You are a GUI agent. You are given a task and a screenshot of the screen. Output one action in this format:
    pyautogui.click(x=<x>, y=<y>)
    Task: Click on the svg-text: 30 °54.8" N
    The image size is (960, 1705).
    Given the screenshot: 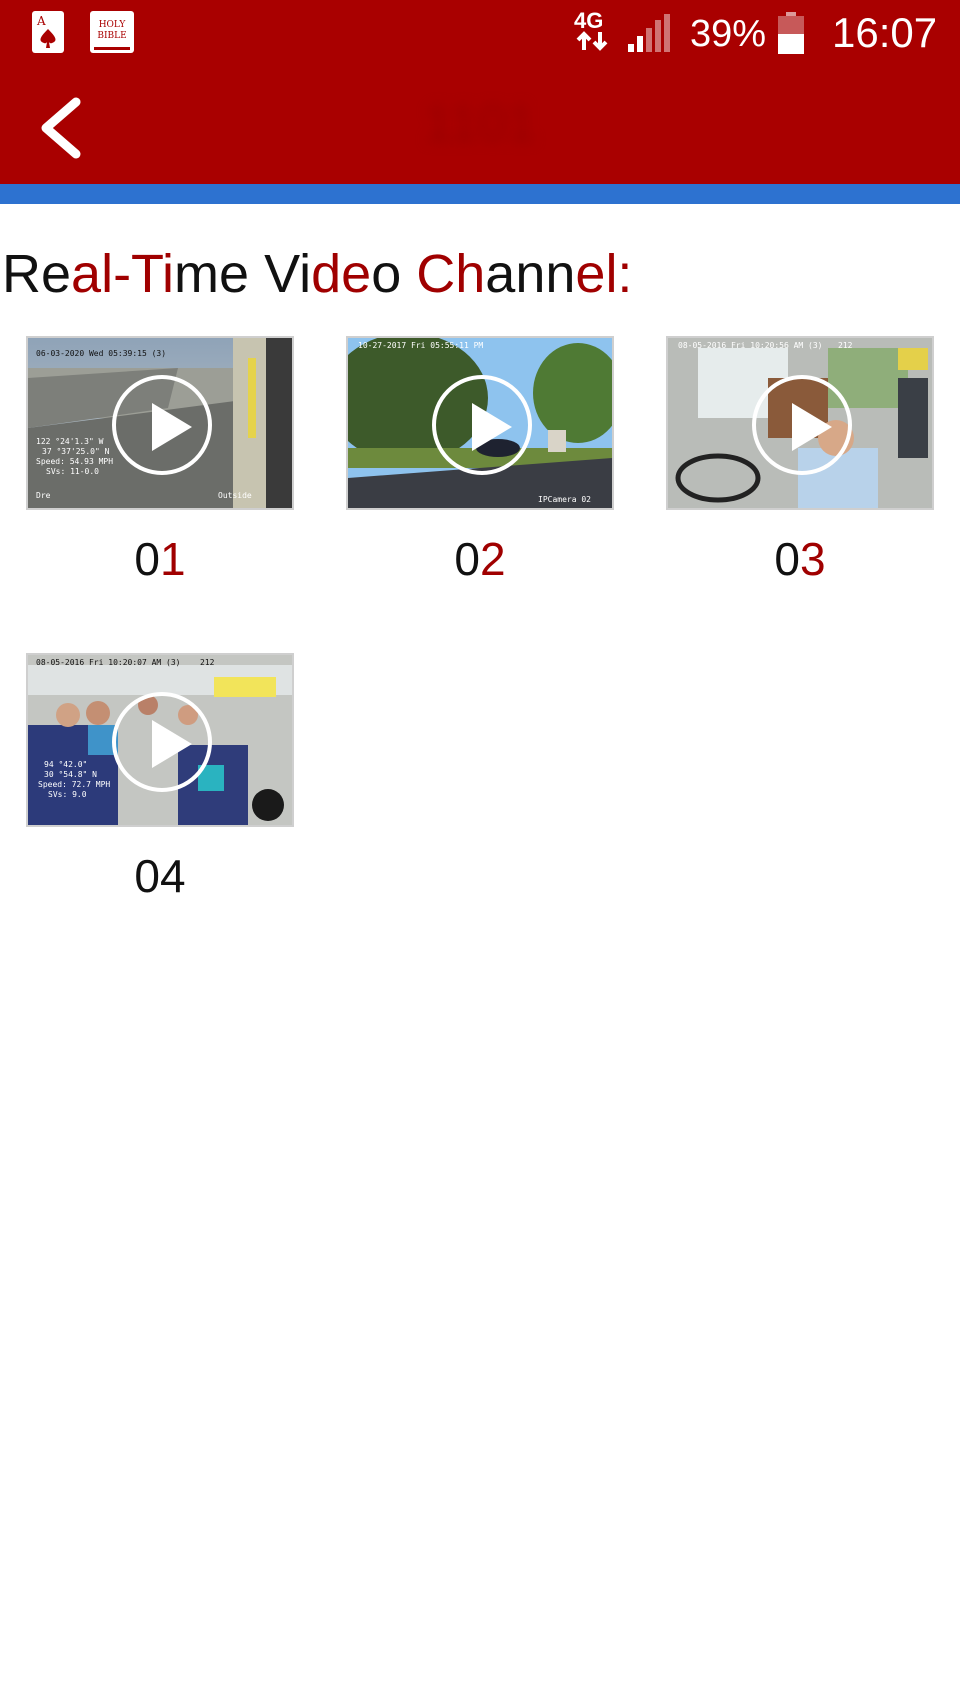 What is the action you would take?
    pyautogui.click(x=70, y=774)
    